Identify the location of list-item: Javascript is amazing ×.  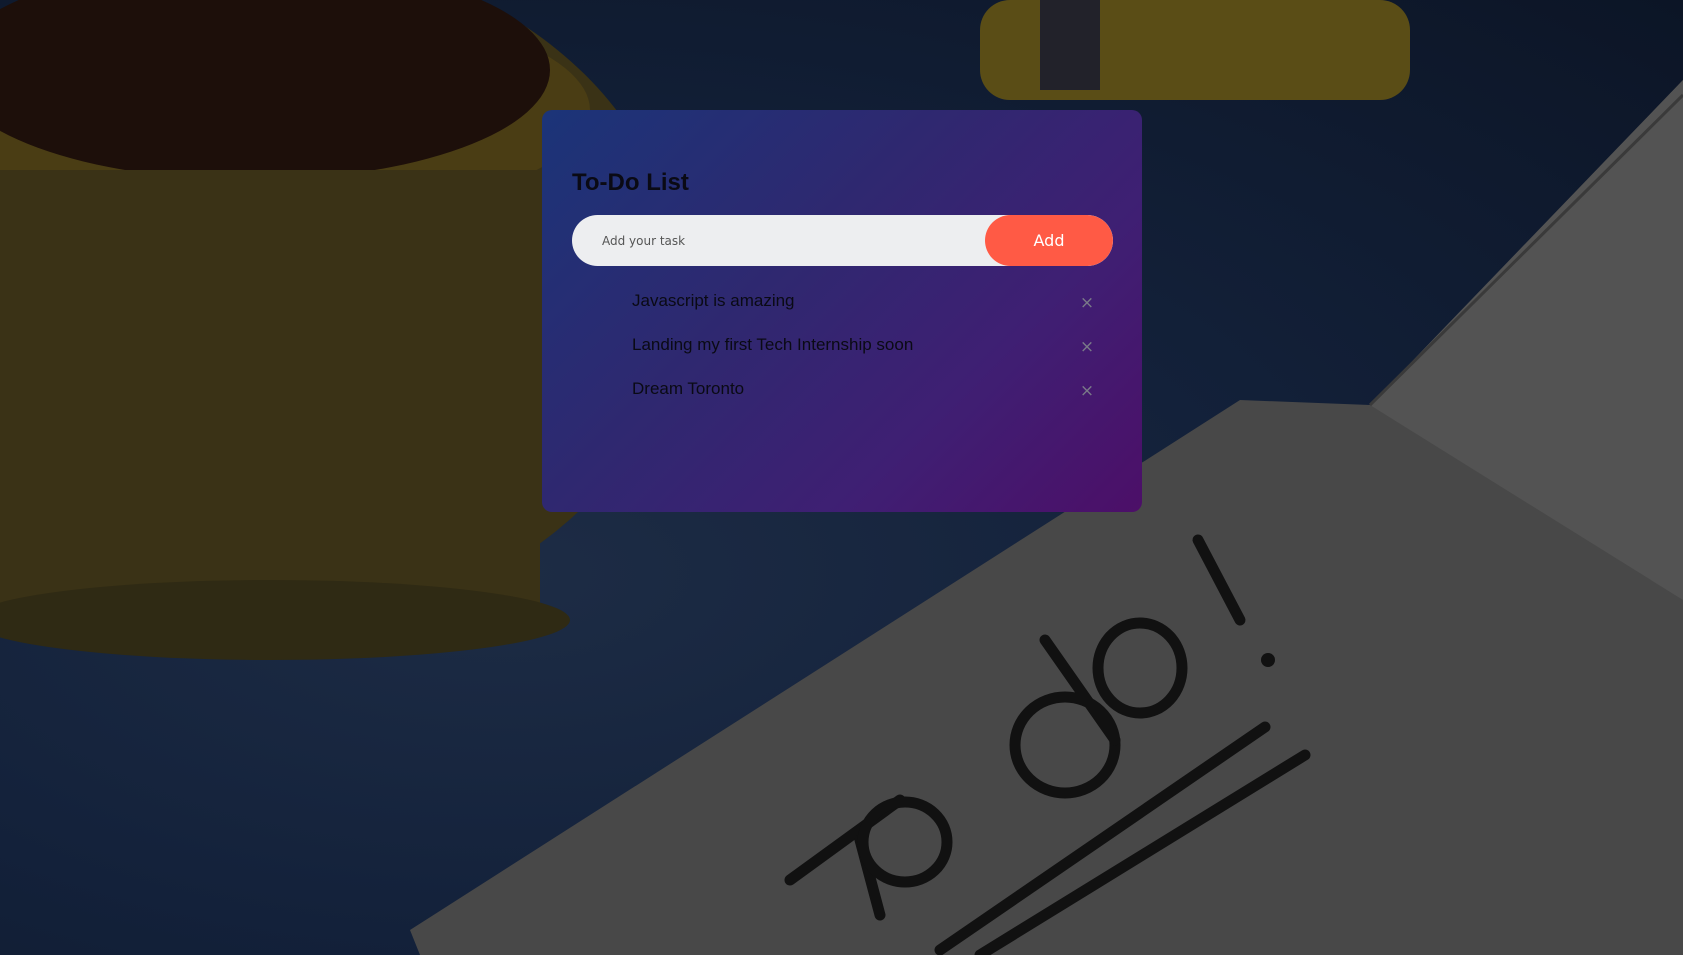
(842, 310).